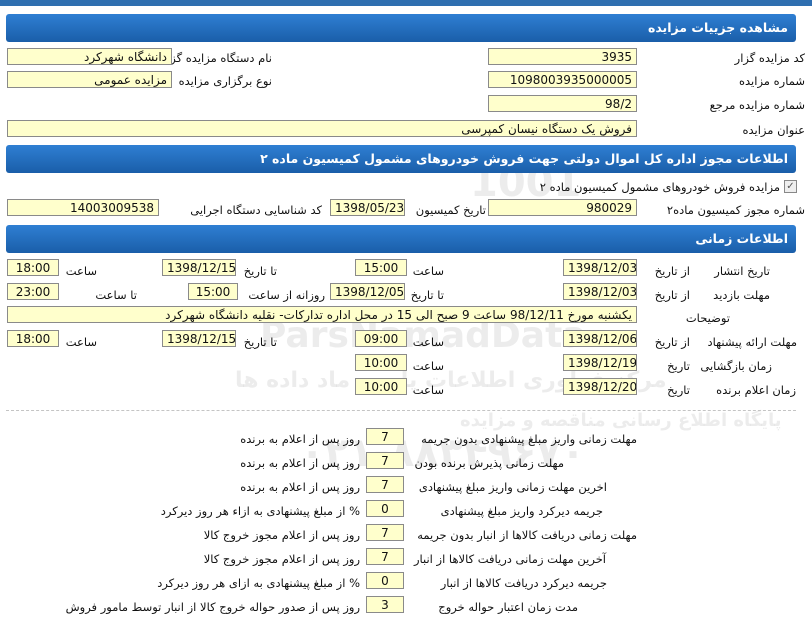  What do you see at coordinates (116, 295) in the screenshot?
I see `visit-daily-to-label: تا ساعت` at bounding box center [116, 295].